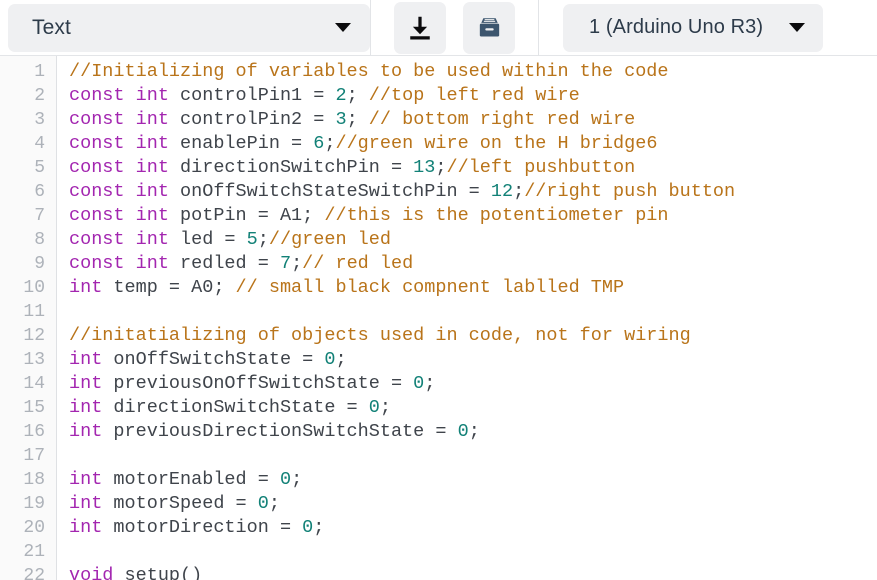  What do you see at coordinates (258, 383) in the screenshot?
I see `token-id: previousOnOffSwitchState =` at bounding box center [258, 383].